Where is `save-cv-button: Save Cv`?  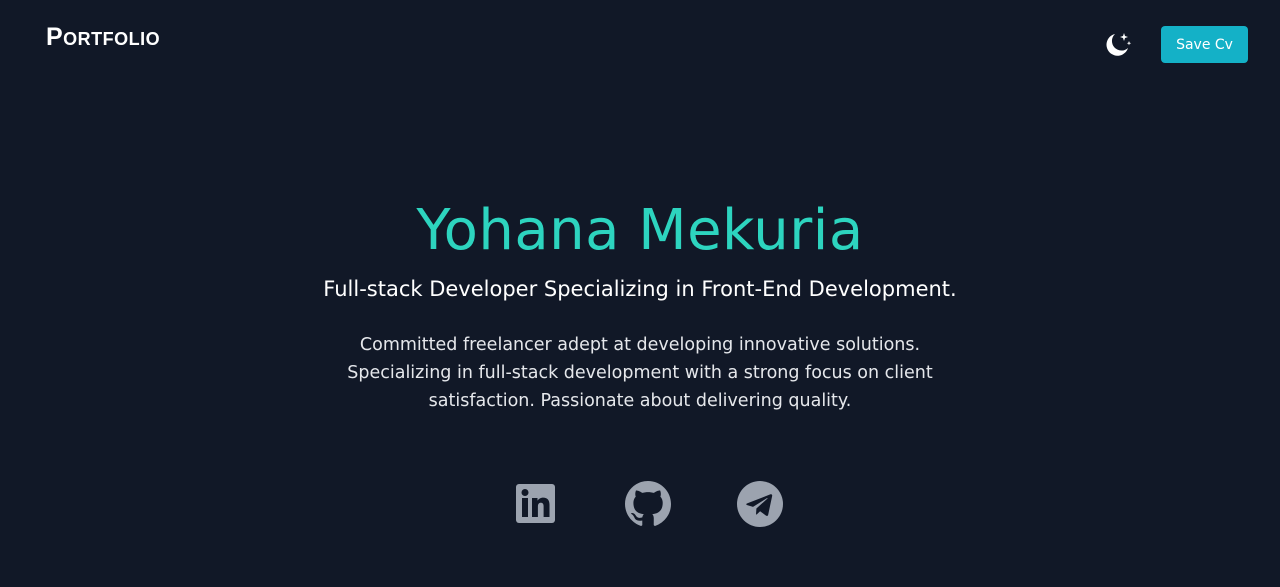
save-cv-button: Save Cv is located at coordinates (1204, 44).